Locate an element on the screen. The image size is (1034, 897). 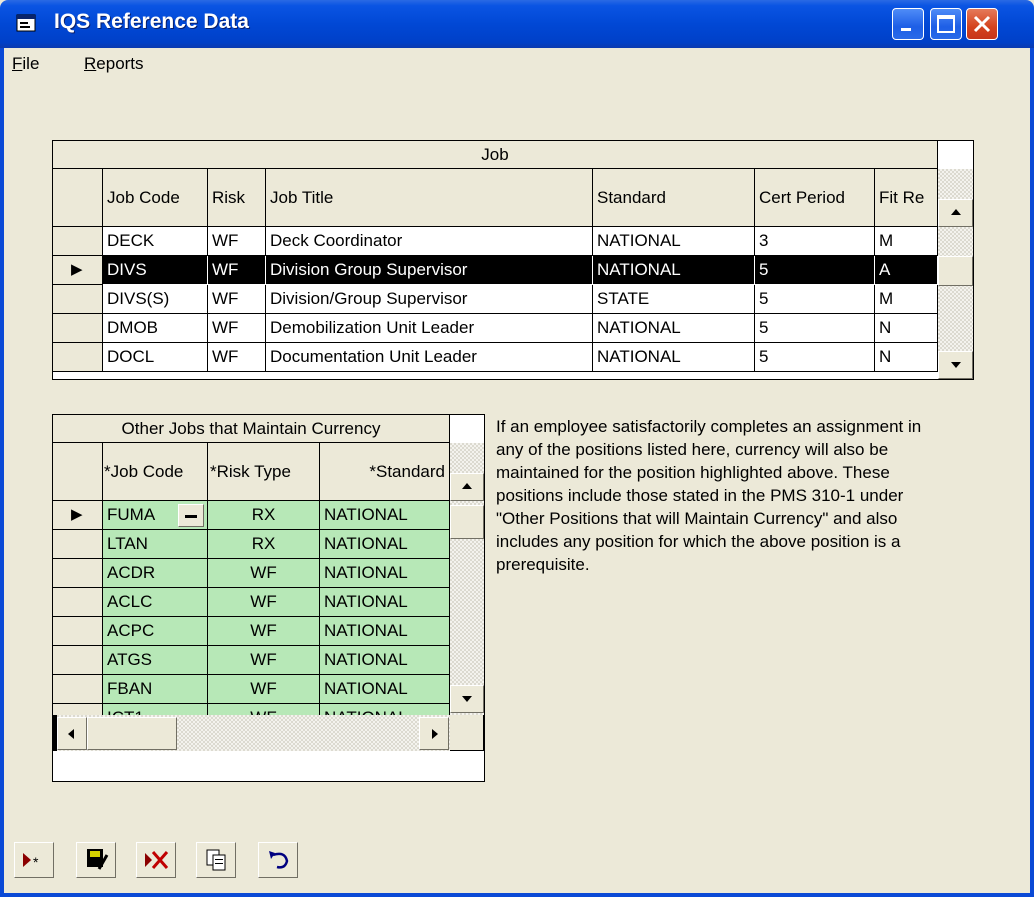
scroll-right-button is located at coordinates (434, 733).